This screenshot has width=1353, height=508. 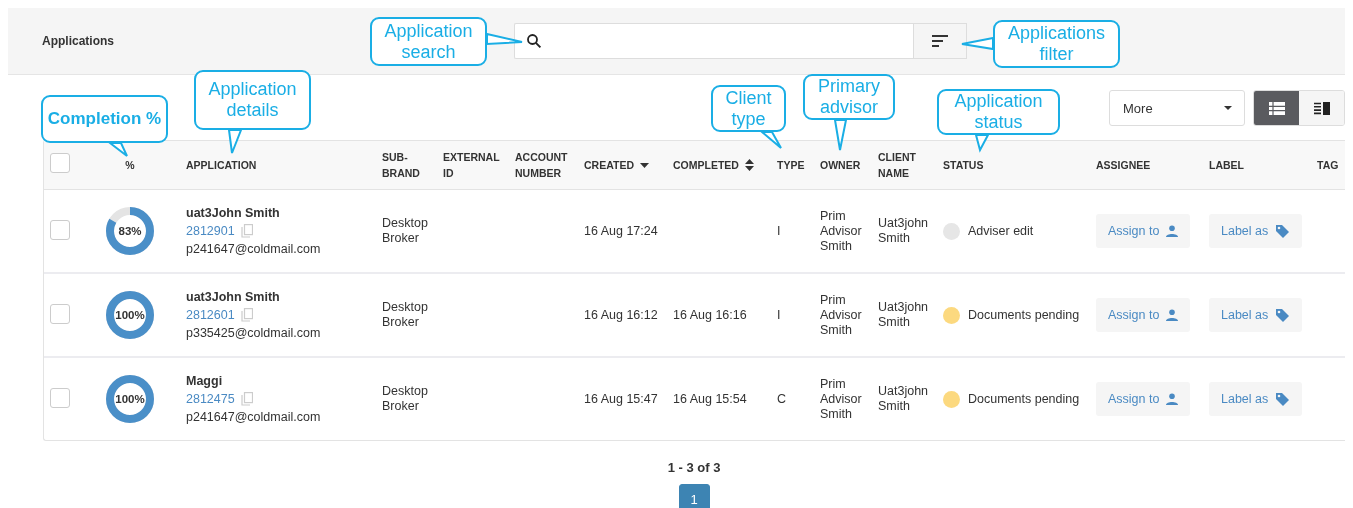 I want to click on column-header: OWNER, so click(x=840, y=165).